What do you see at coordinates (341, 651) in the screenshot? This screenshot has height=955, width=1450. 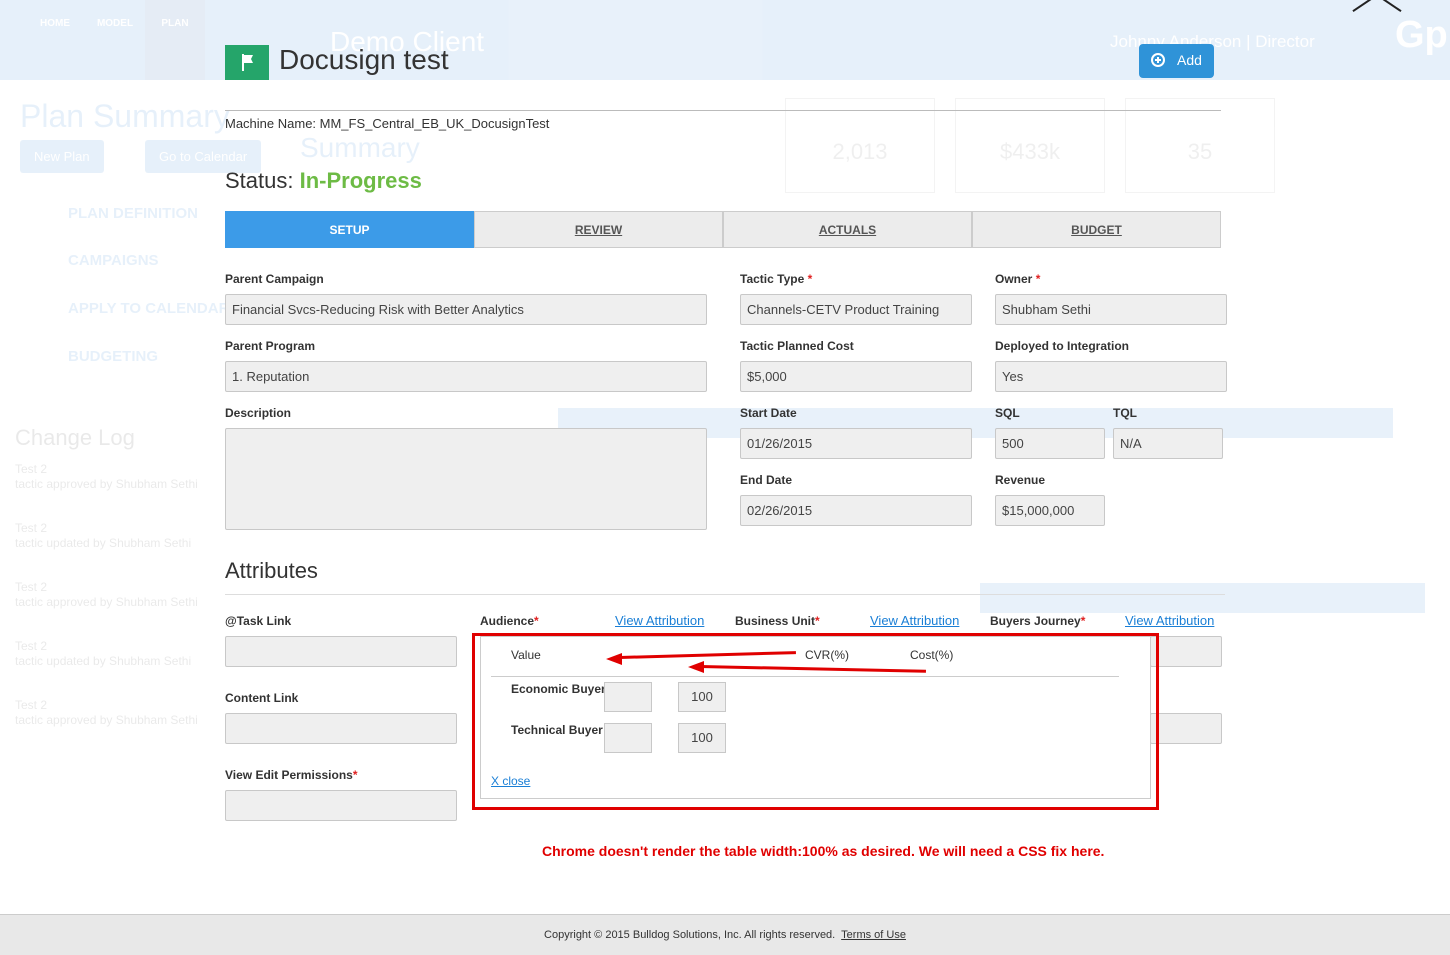 I see `task-link-field` at bounding box center [341, 651].